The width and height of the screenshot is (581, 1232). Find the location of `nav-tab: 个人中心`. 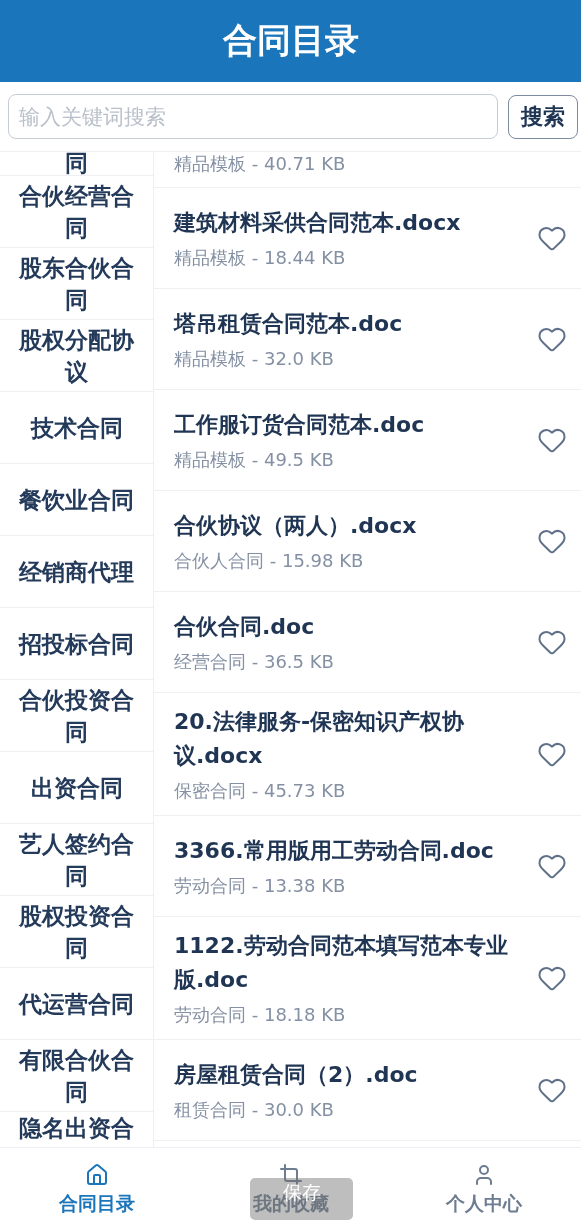

nav-tab: 个人中心 is located at coordinates (484, 1190).